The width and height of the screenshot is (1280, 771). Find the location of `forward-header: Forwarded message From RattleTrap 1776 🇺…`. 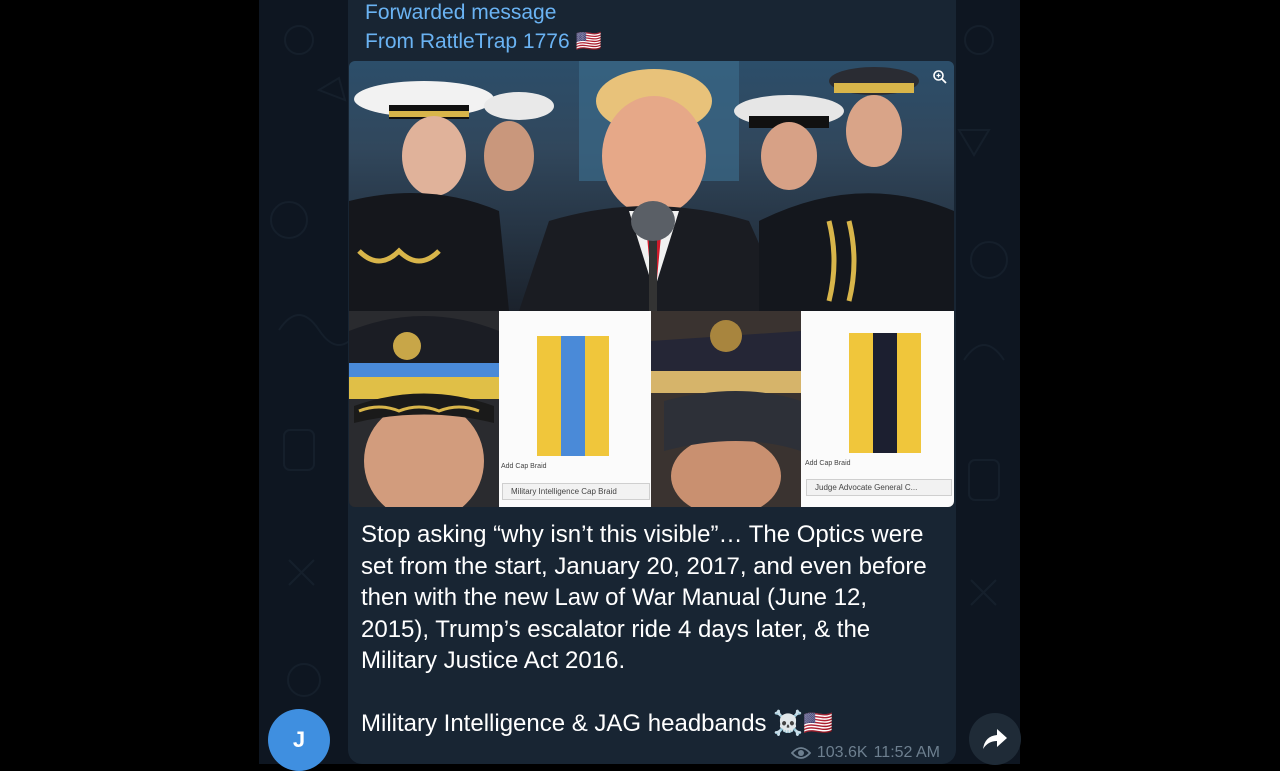

forward-header: Forwarded message From RattleTrap 1776 🇺… is located at coordinates (483, 28).